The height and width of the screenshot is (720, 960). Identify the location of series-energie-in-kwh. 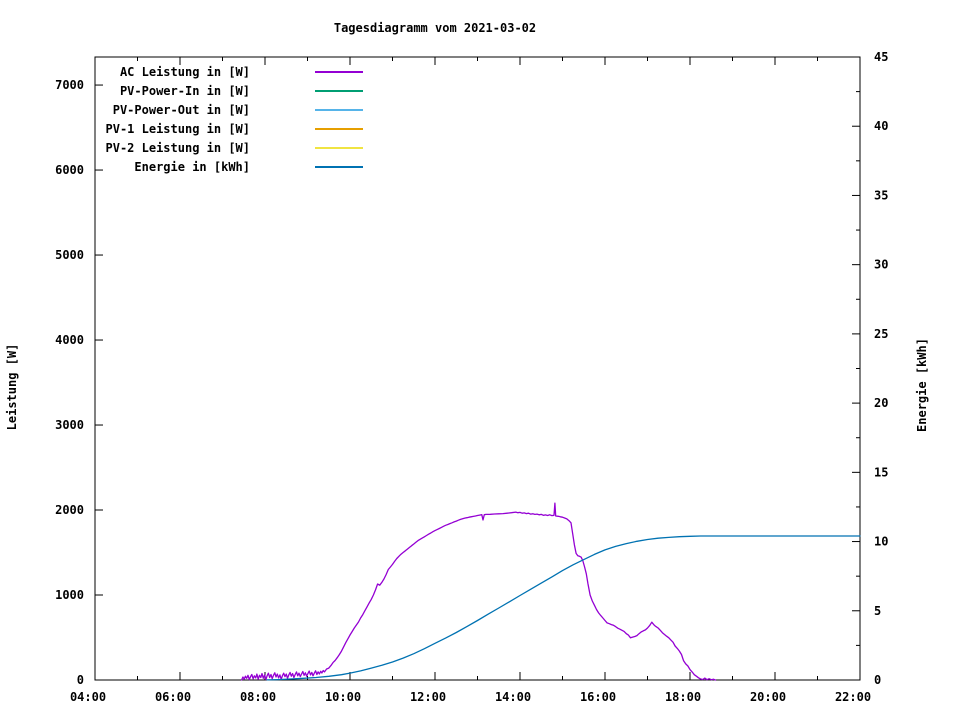
(563, 608).